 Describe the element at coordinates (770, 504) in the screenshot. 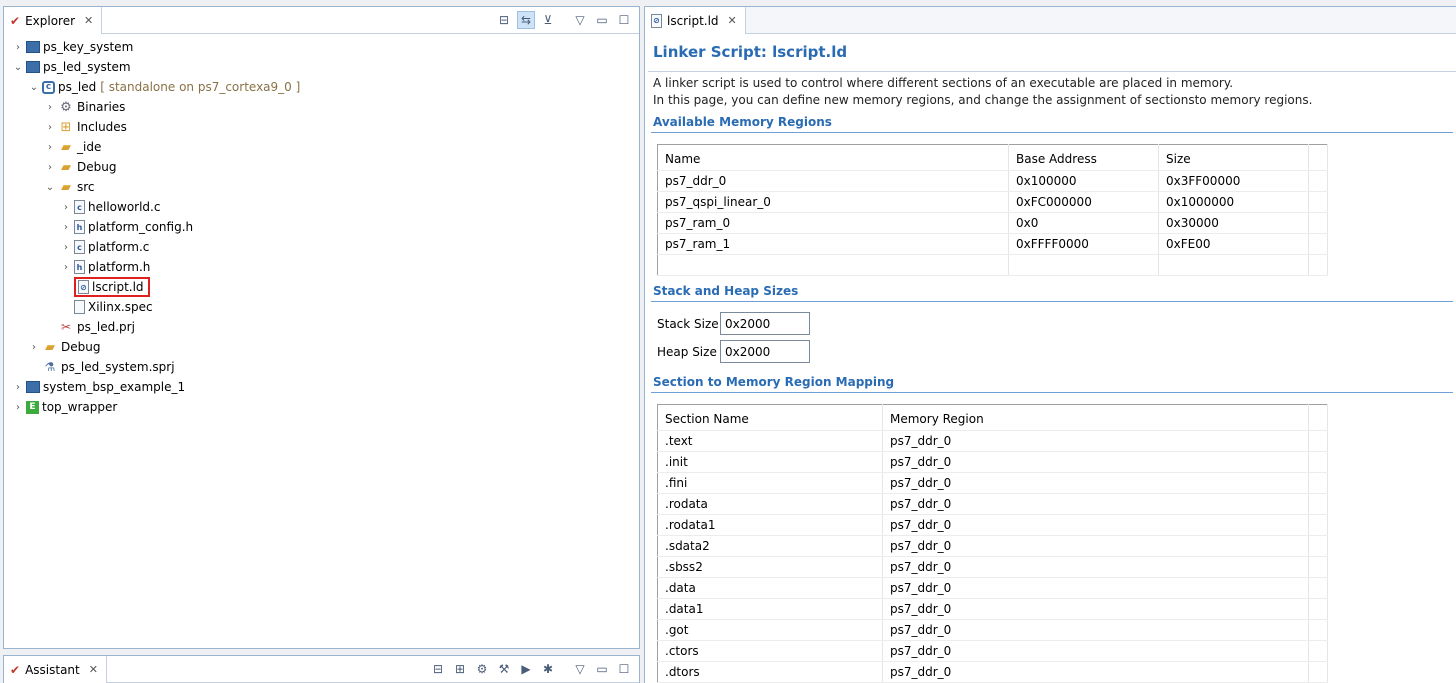

I see `table-cell: .rodata` at that location.